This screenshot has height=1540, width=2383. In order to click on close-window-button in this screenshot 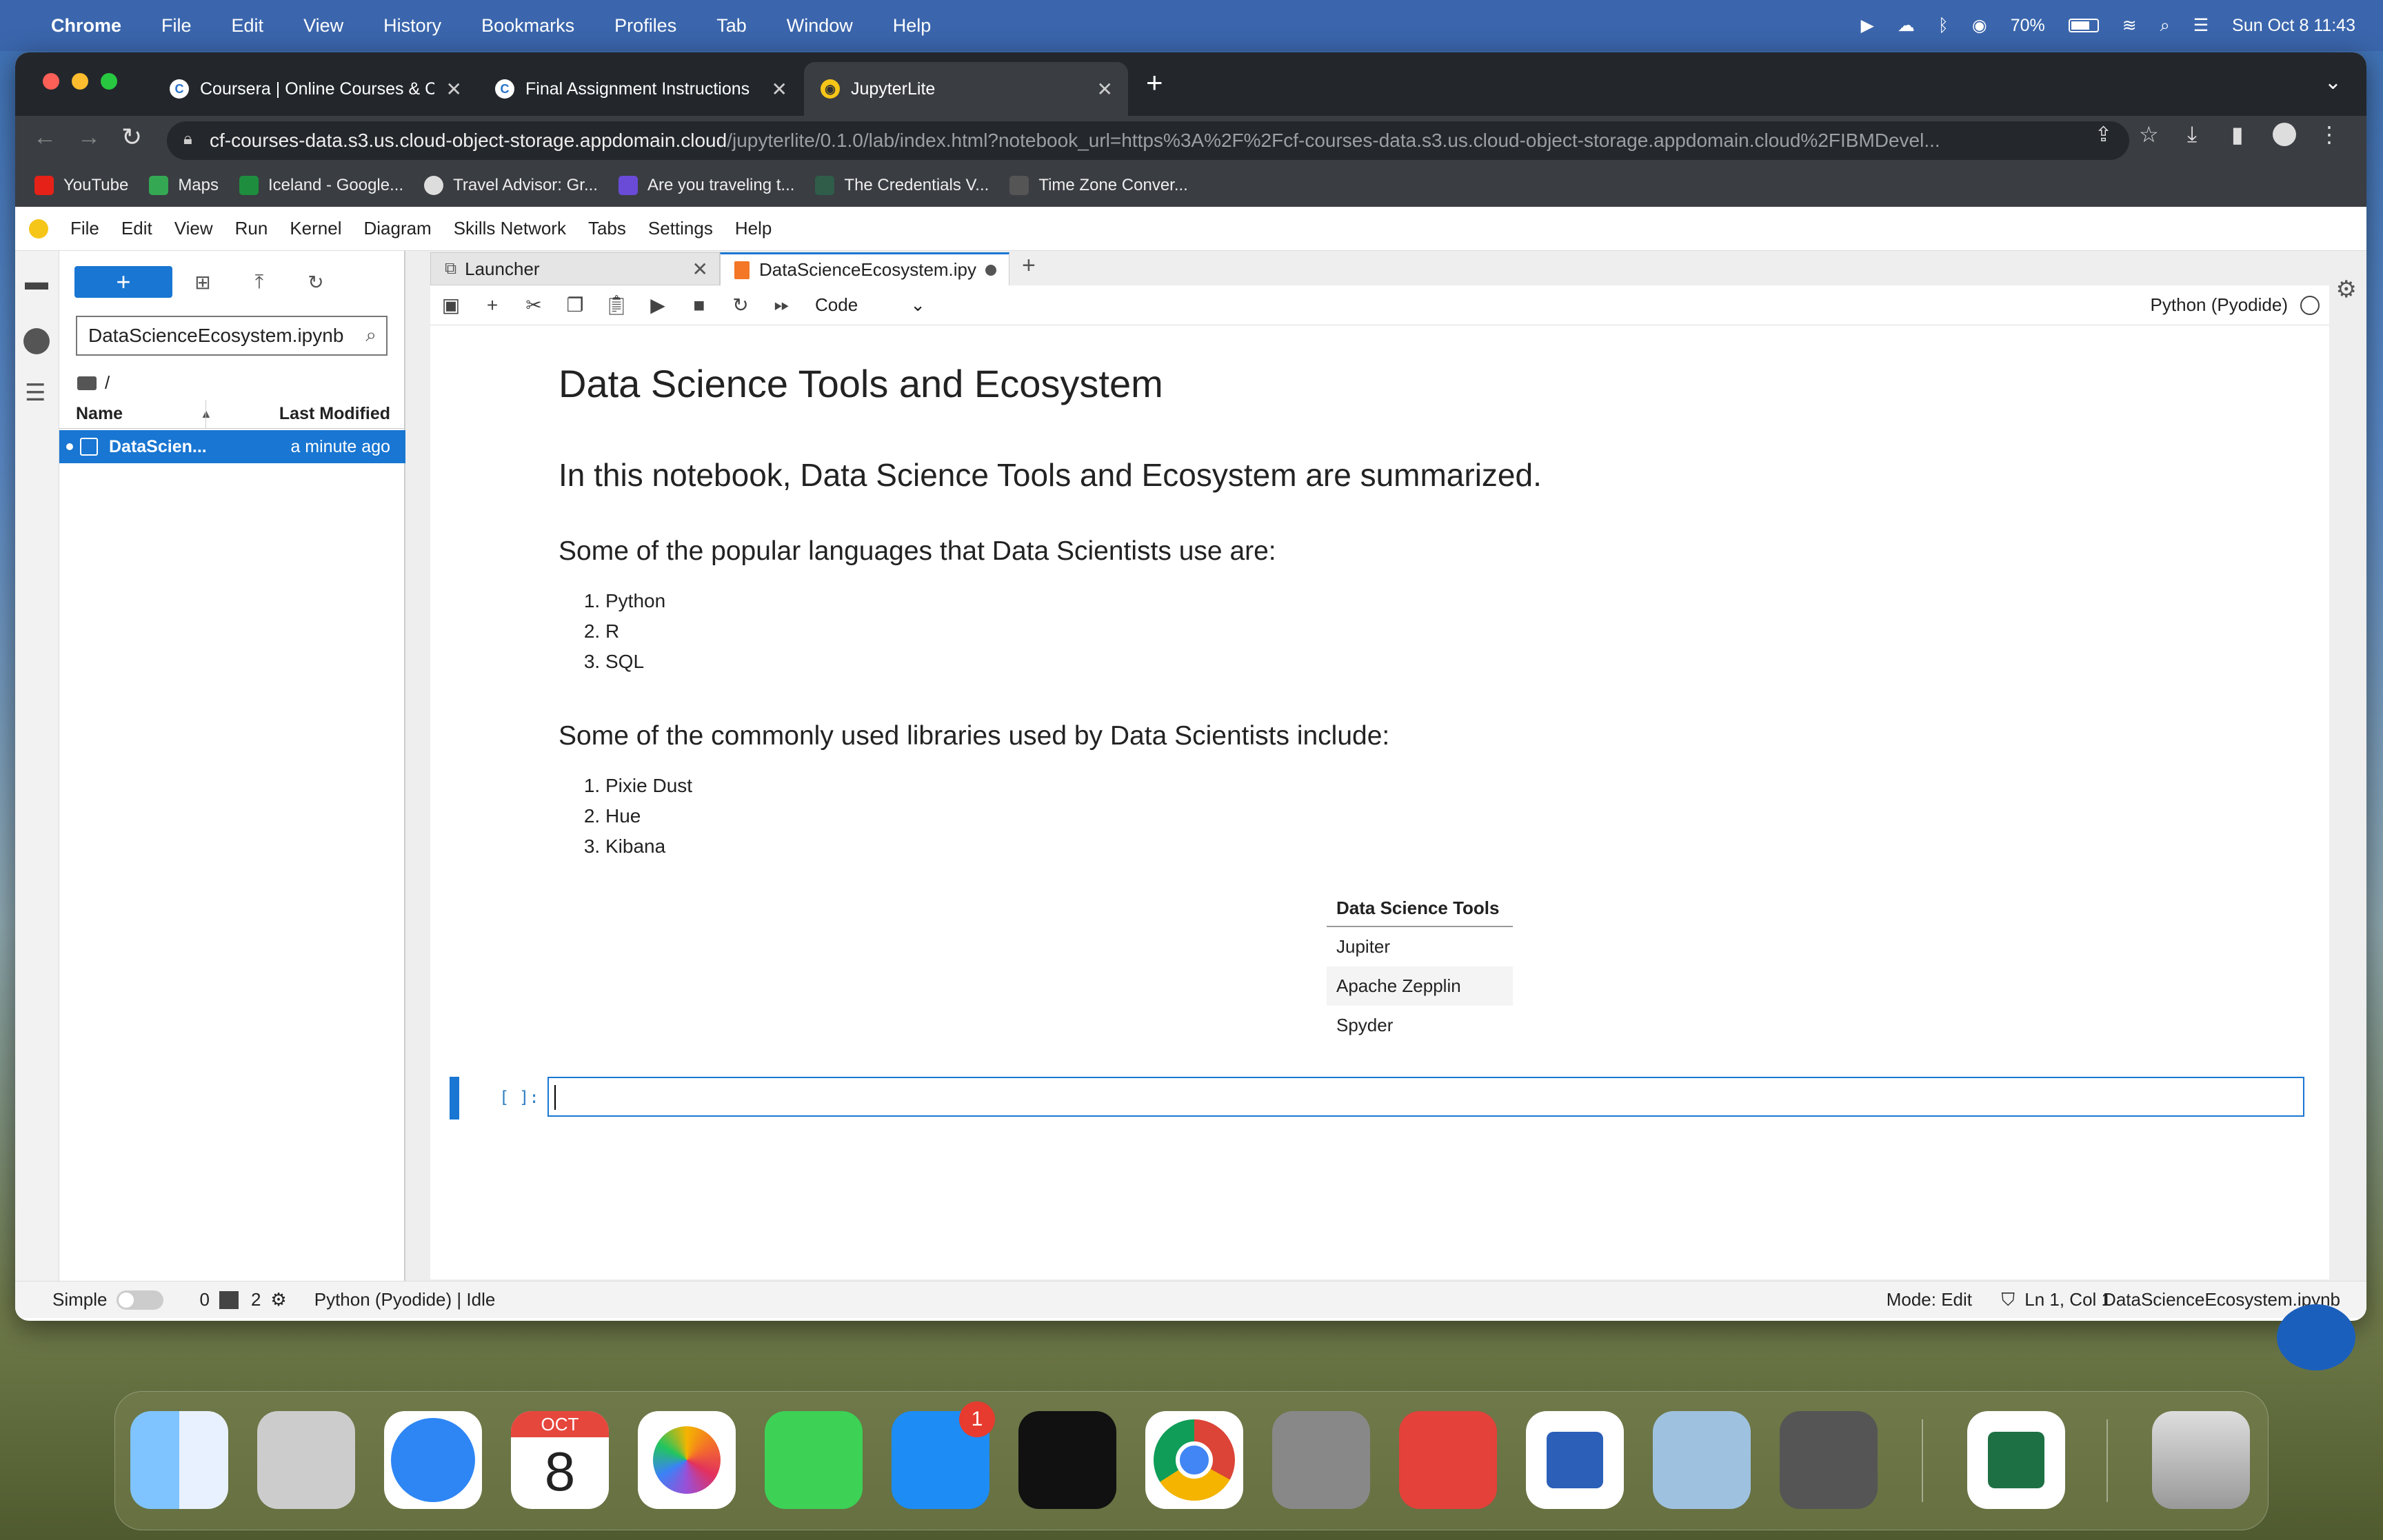, I will do `click(51, 82)`.